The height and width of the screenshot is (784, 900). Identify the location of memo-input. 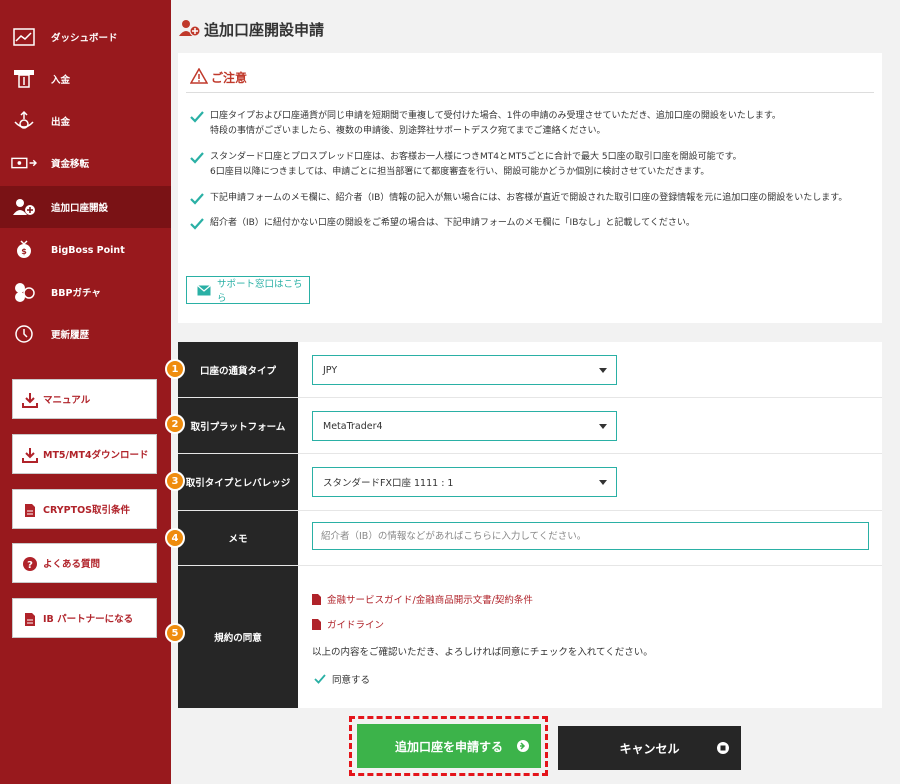
(590, 536).